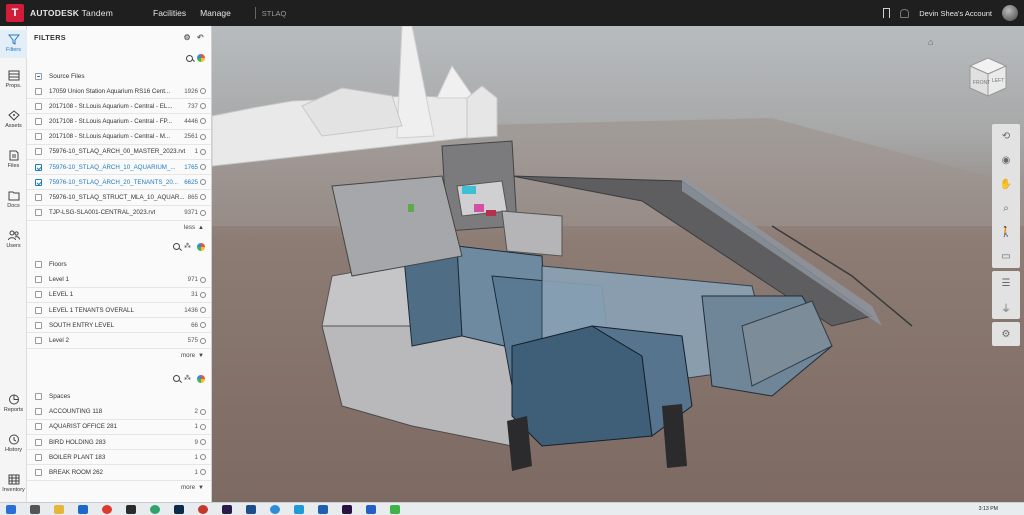 This screenshot has width=1024, height=515. I want to click on bookmark-icon, so click(887, 13).